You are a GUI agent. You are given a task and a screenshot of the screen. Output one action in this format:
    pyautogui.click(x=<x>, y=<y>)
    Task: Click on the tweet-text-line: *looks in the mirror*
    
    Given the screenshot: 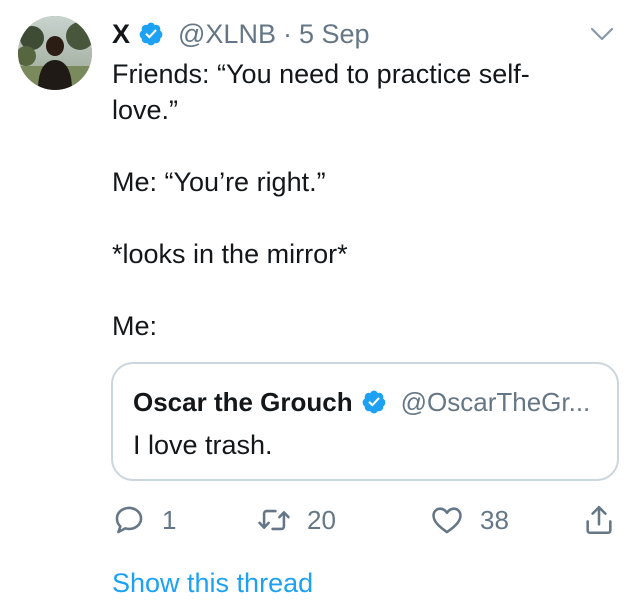 What is the action you would take?
    pyautogui.click(x=230, y=254)
    